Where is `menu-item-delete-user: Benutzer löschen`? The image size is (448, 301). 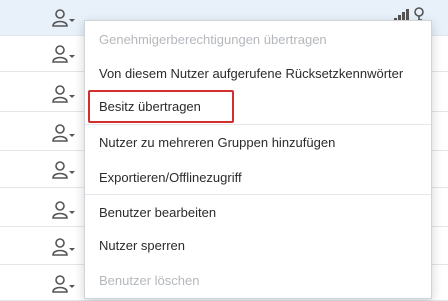 menu-item-delete-user: Benutzer löschen is located at coordinates (149, 280).